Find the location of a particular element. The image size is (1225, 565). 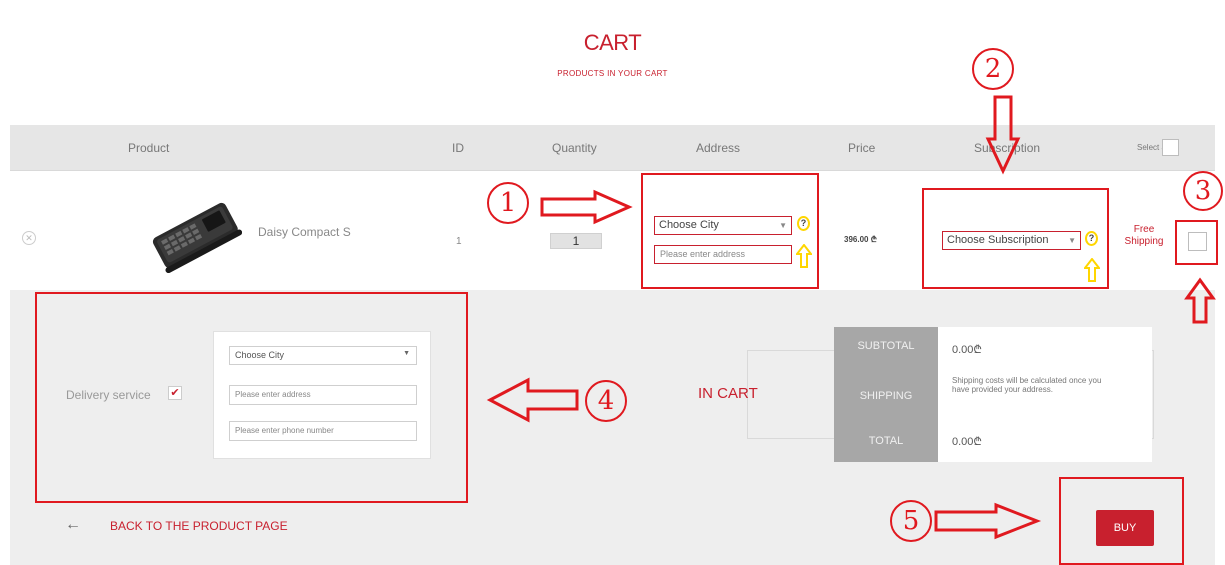

column-header-product: Product is located at coordinates (149, 148).